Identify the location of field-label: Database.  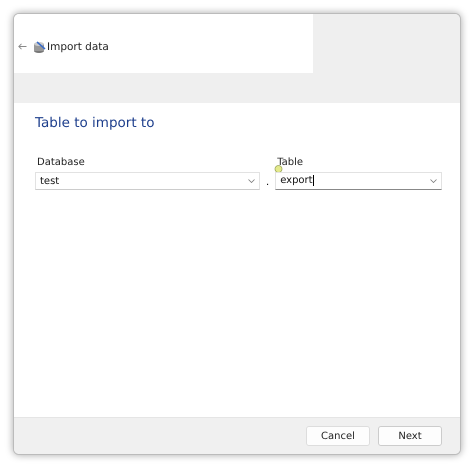
(61, 162).